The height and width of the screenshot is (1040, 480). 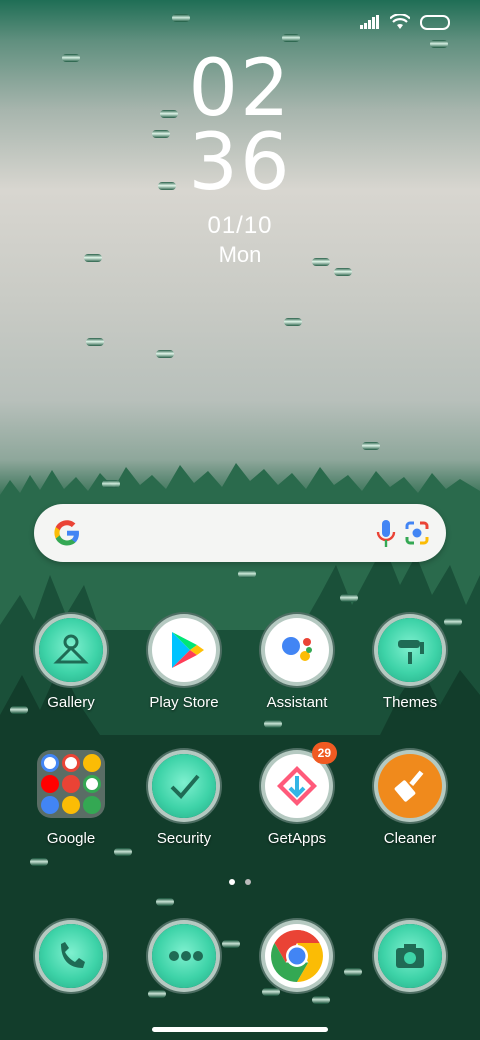 I want to click on clock-hour: 02, so click(x=240, y=89).